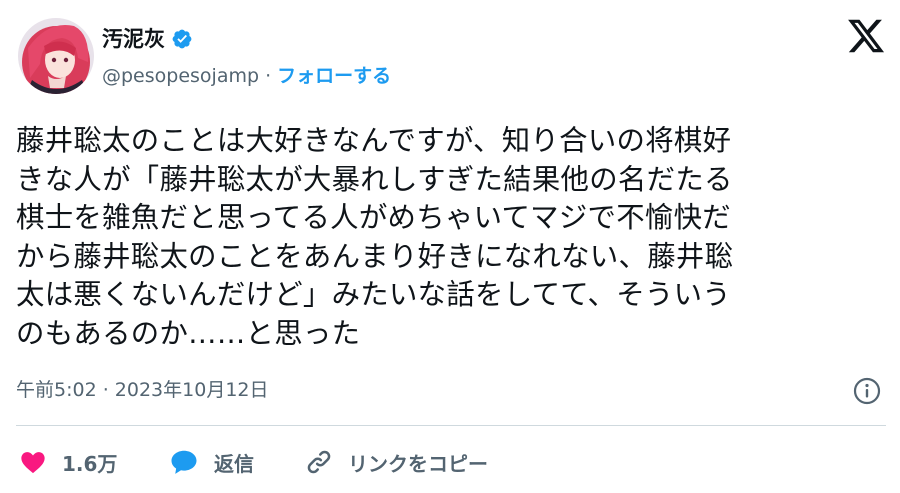 The image size is (900, 493). Describe the element at coordinates (182, 39) in the screenshot. I see `verified-badge-icon` at that location.